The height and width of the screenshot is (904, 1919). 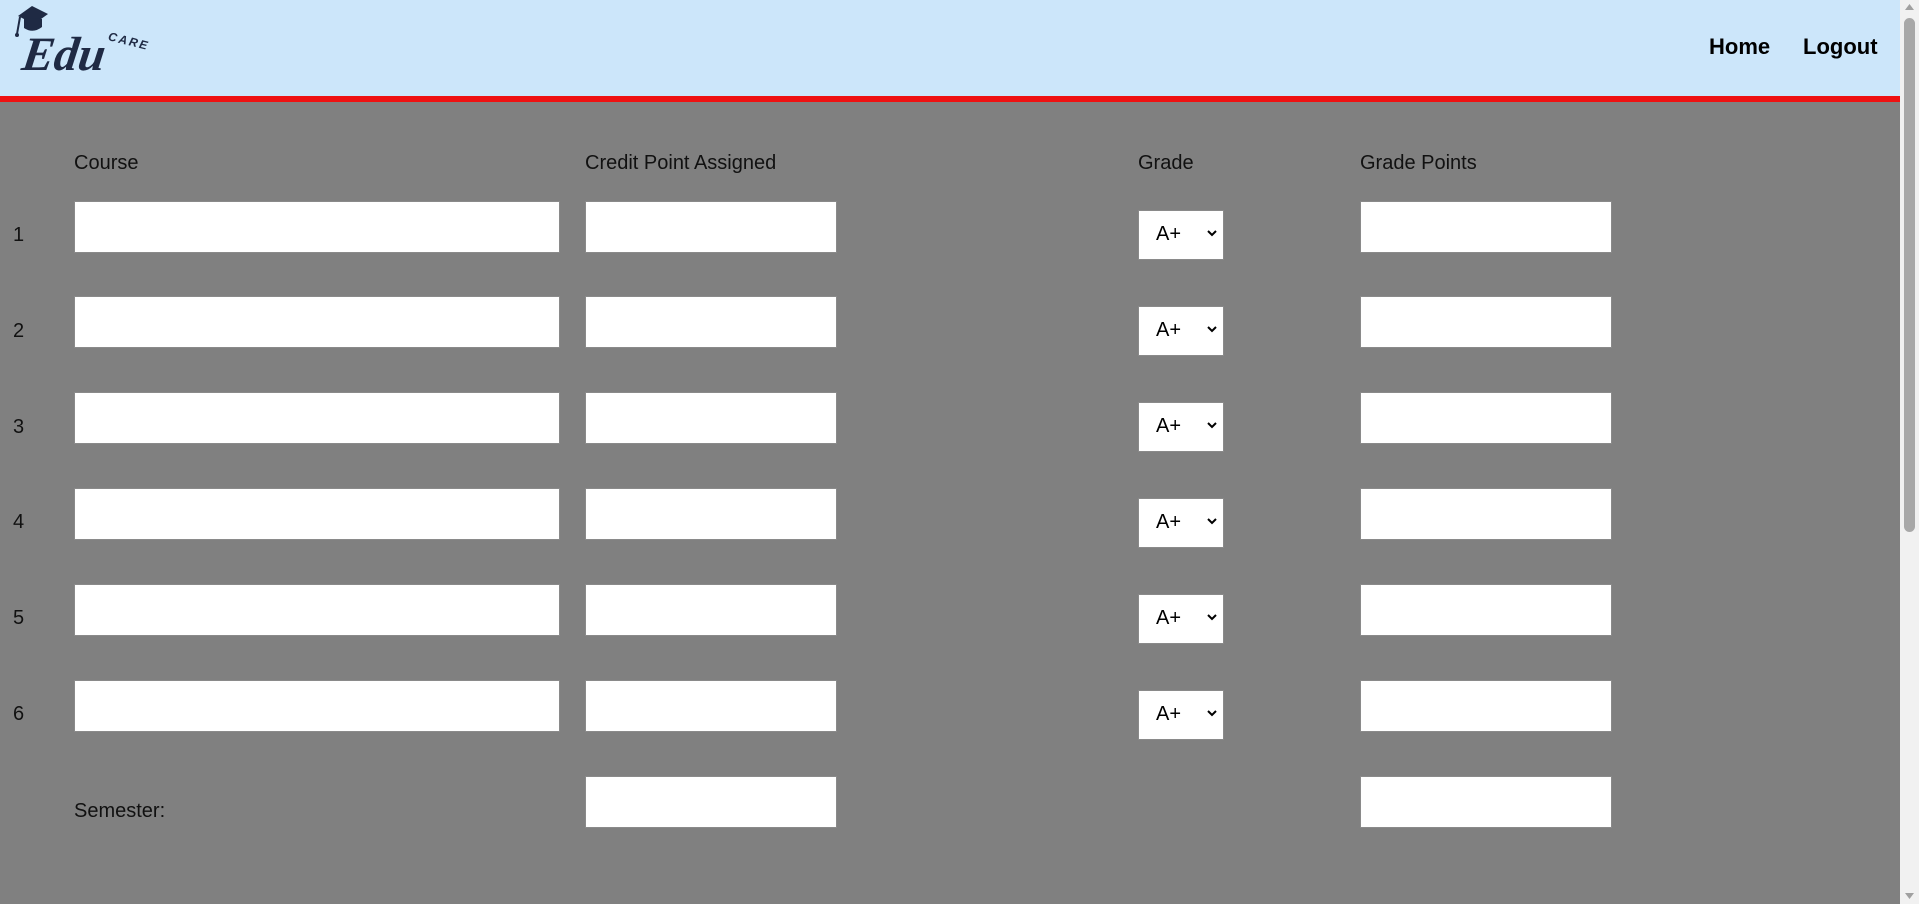 What do you see at coordinates (1418, 163) in the screenshot?
I see `column-header-grade-points: Grade Points` at bounding box center [1418, 163].